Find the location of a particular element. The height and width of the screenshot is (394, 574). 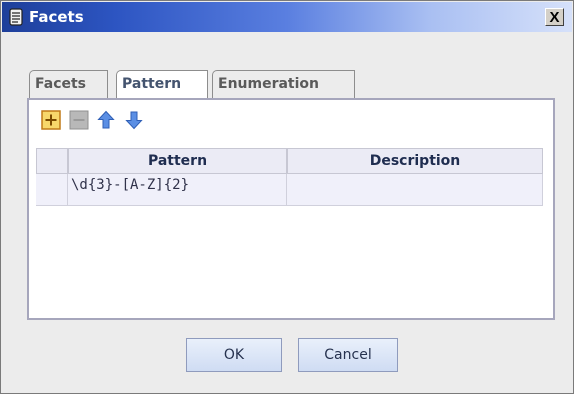

column-header-pattern: Pattern is located at coordinates (177, 161).